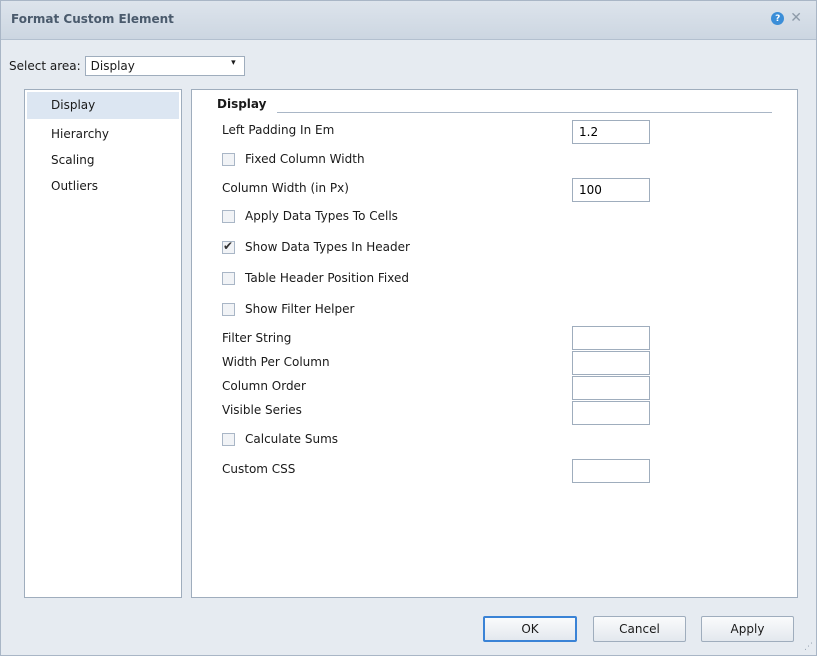  I want to click on dialog-title: Format Custom Element, so click(92, 19).